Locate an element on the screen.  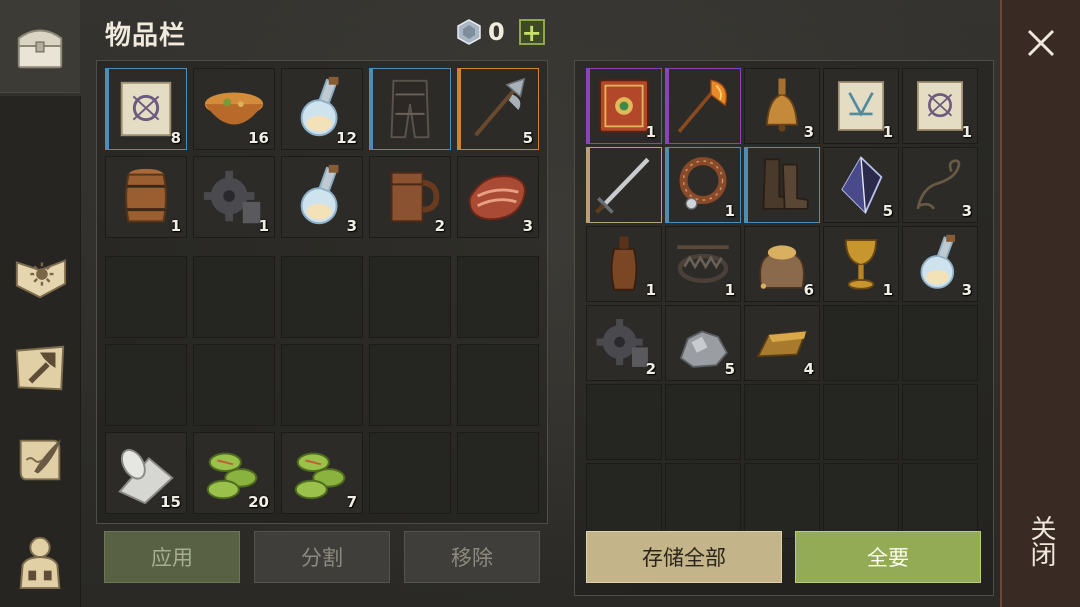
tab-skills is located at coordinates (40, 276).